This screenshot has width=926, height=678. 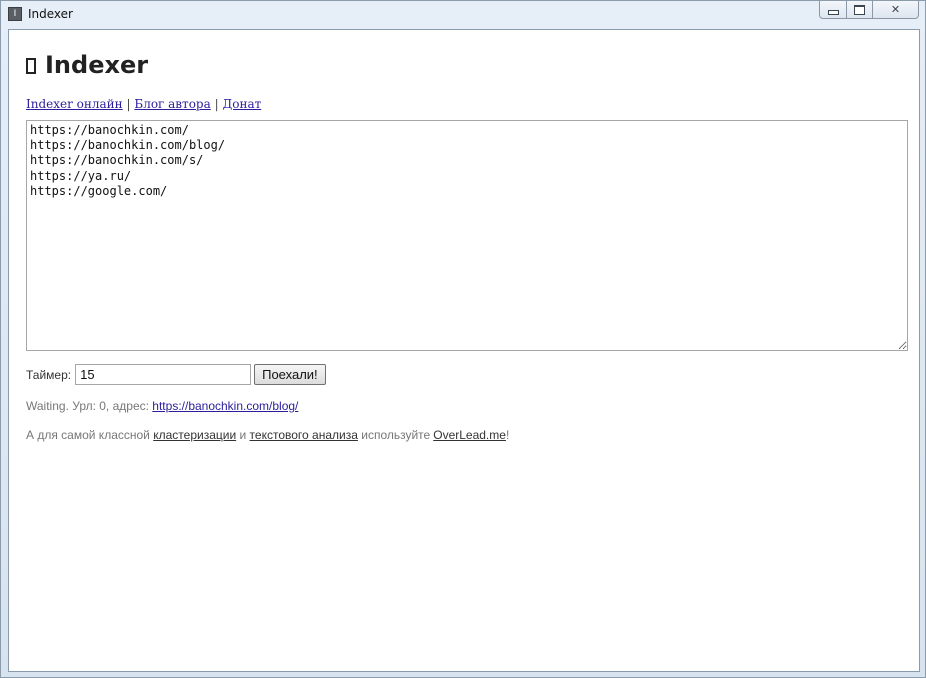 I want to click on timer-label: Таймер:, so click(x=49, y=374).